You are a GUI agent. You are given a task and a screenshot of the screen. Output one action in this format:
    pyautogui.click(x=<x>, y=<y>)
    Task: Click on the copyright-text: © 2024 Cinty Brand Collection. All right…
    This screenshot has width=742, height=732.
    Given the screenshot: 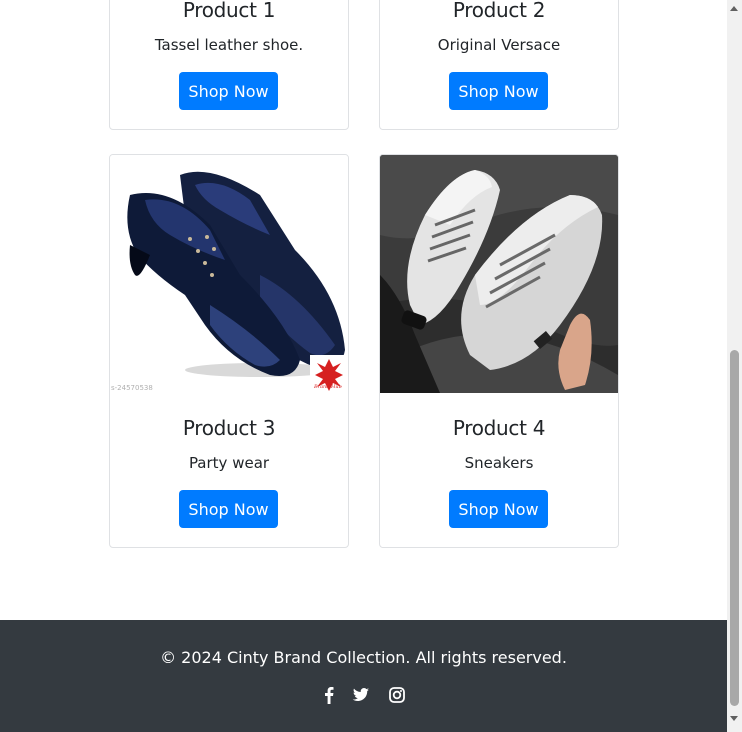 What is the action you would take?
    pyautogui.click(x=363, y=657)
    